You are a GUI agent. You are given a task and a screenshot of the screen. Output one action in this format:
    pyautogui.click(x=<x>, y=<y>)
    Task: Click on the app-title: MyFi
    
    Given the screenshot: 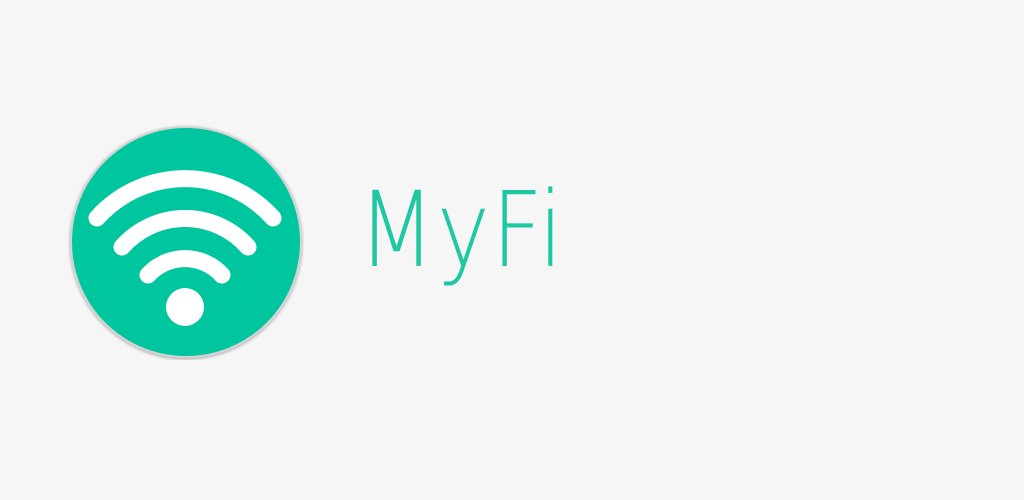 What is the action you would take?
    pyautogui.click(x=461, y=230)
    